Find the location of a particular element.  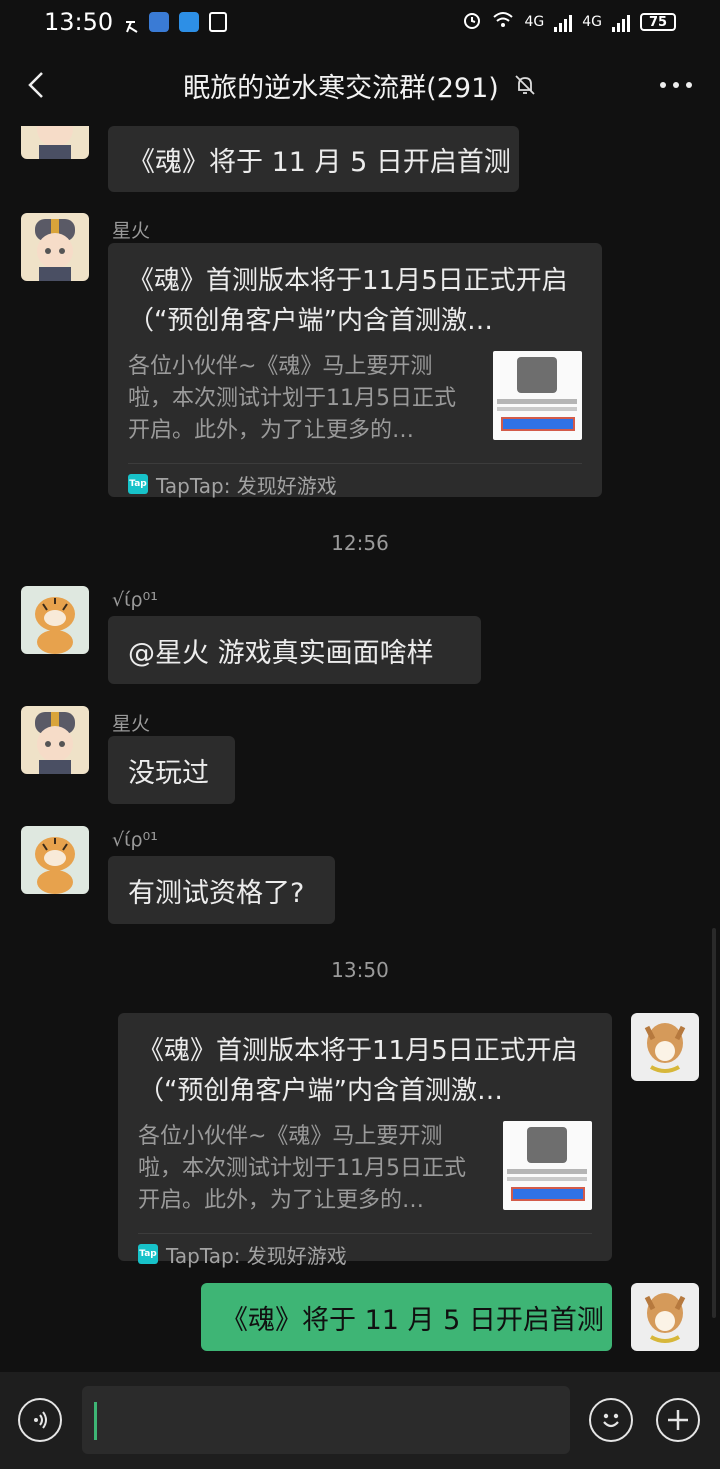

chat-header: 眠旅的逆水寒交流群(291) is located at coordinates (360, 85).